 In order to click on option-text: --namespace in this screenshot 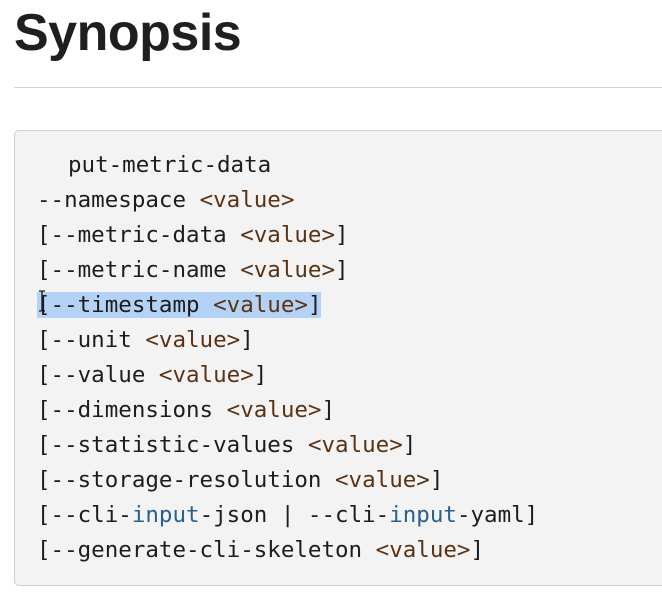, I will do `click(118, 200)`.